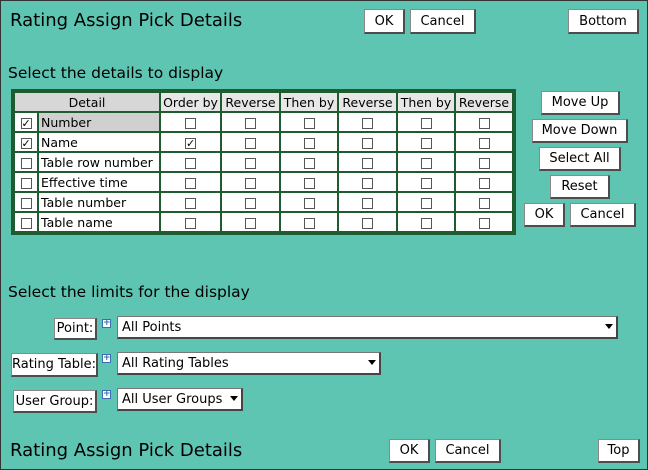  Describe the element at coordinates (99, 122) in the screenshot. I see `detail-label: Number` at that location.